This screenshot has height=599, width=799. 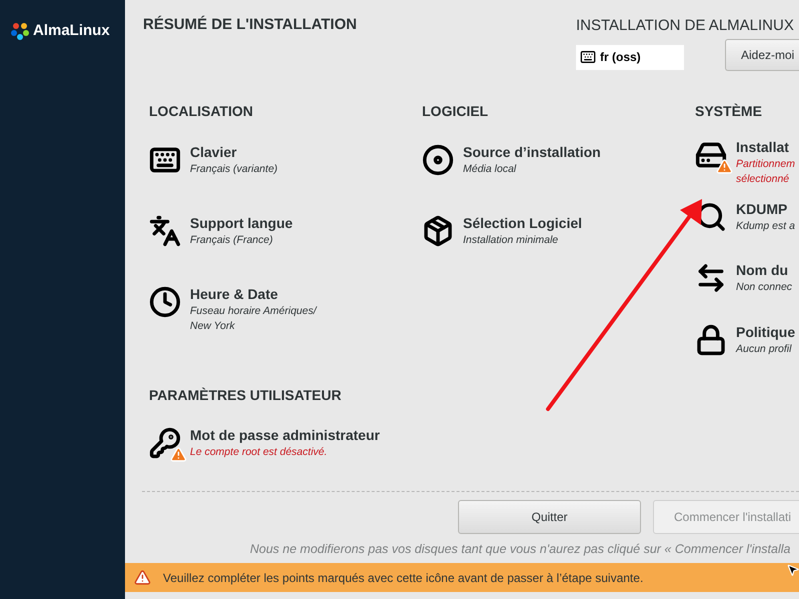 What do you see at coordinates (764, 350) in the screenshot?
I see `spoke-status: Aucun profil` at bounding box center [764, 350].